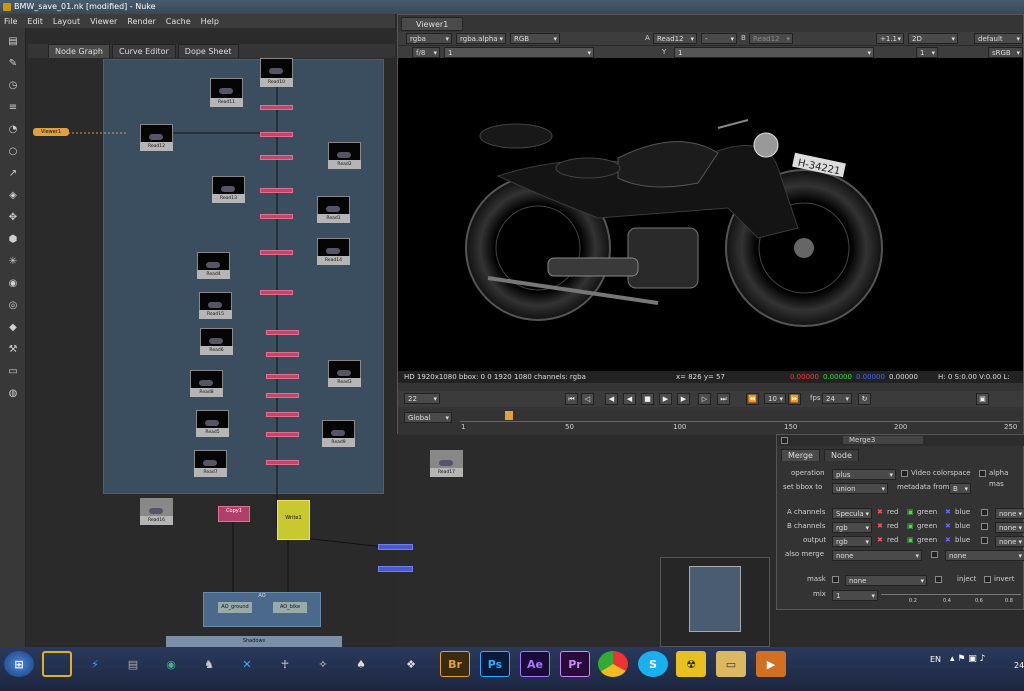  What do you see at coordinates (519, 52) in the screenshot?
I see `gain-slider: 1` at bounding box center [519, 52].